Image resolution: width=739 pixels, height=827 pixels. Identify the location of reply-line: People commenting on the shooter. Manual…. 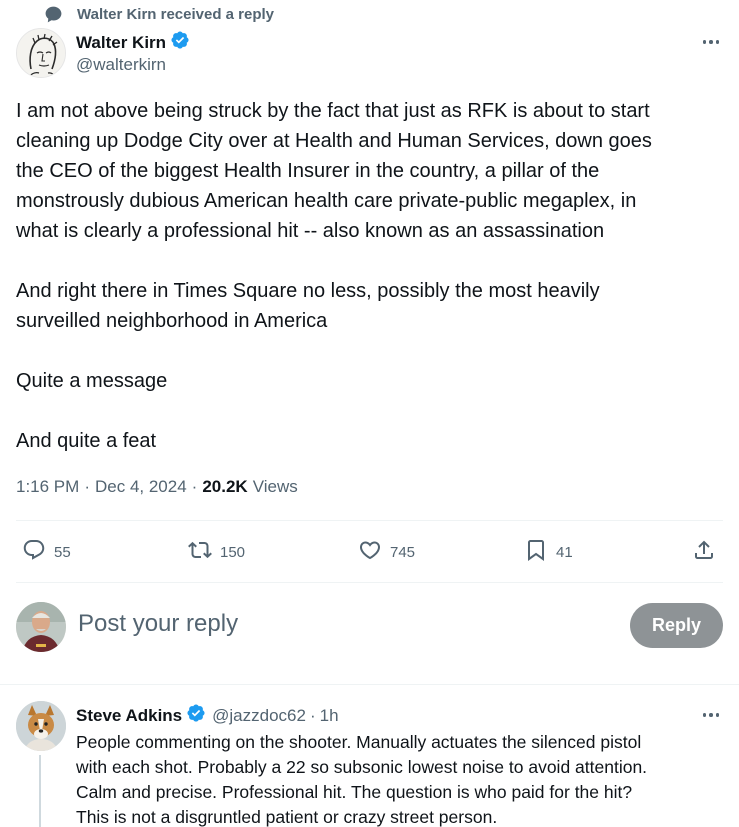
(359, 742).